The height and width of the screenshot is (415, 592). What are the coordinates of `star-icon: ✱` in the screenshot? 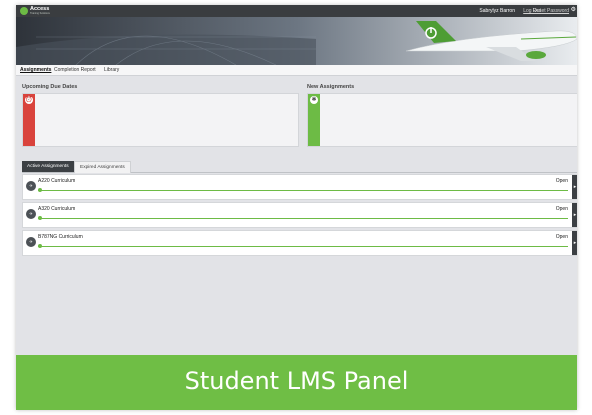 It's located at (314, 100).